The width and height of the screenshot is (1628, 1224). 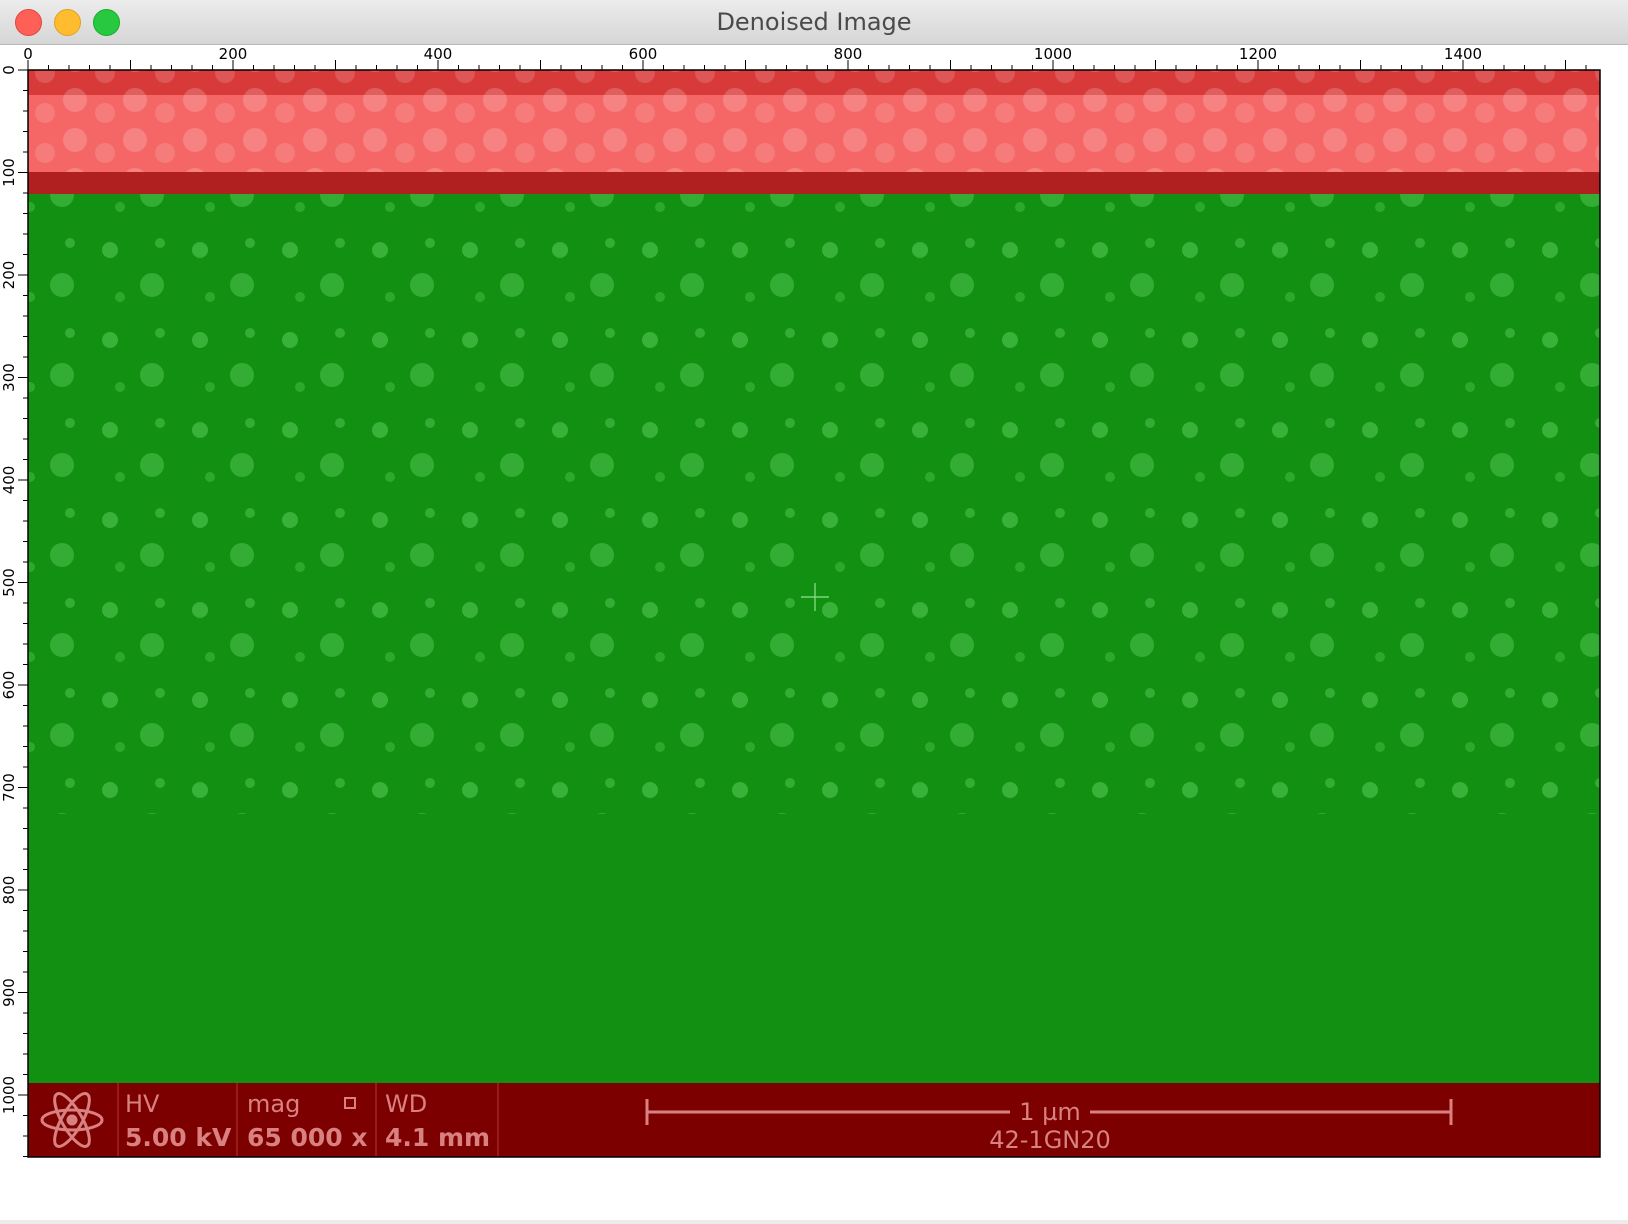 What do you see at coordinates (848, 54) in the screenshot?
I see `x-tick-label: 800` at bounding box center [848, 54].